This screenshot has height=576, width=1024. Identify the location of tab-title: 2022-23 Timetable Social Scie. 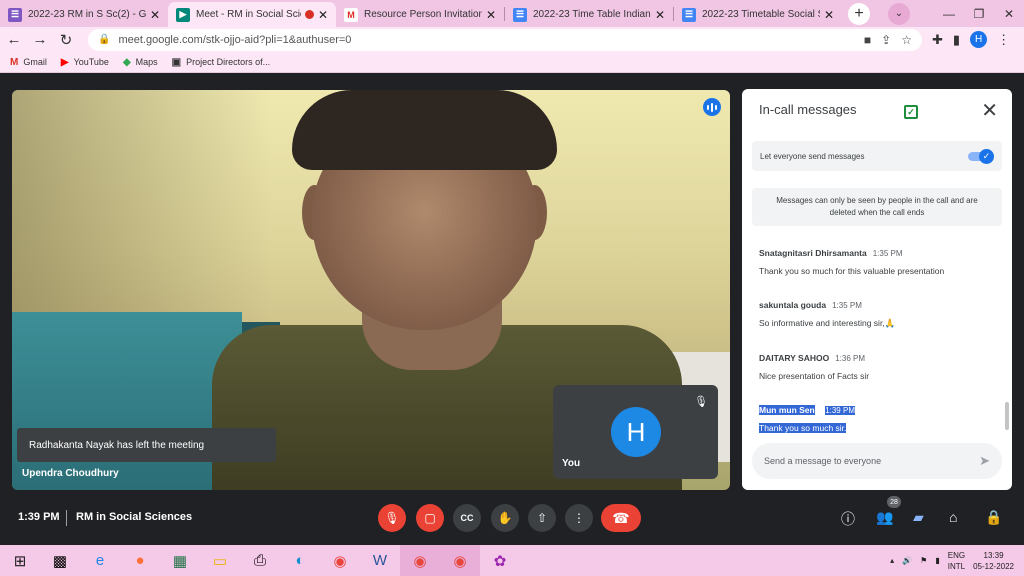
(761, 14).